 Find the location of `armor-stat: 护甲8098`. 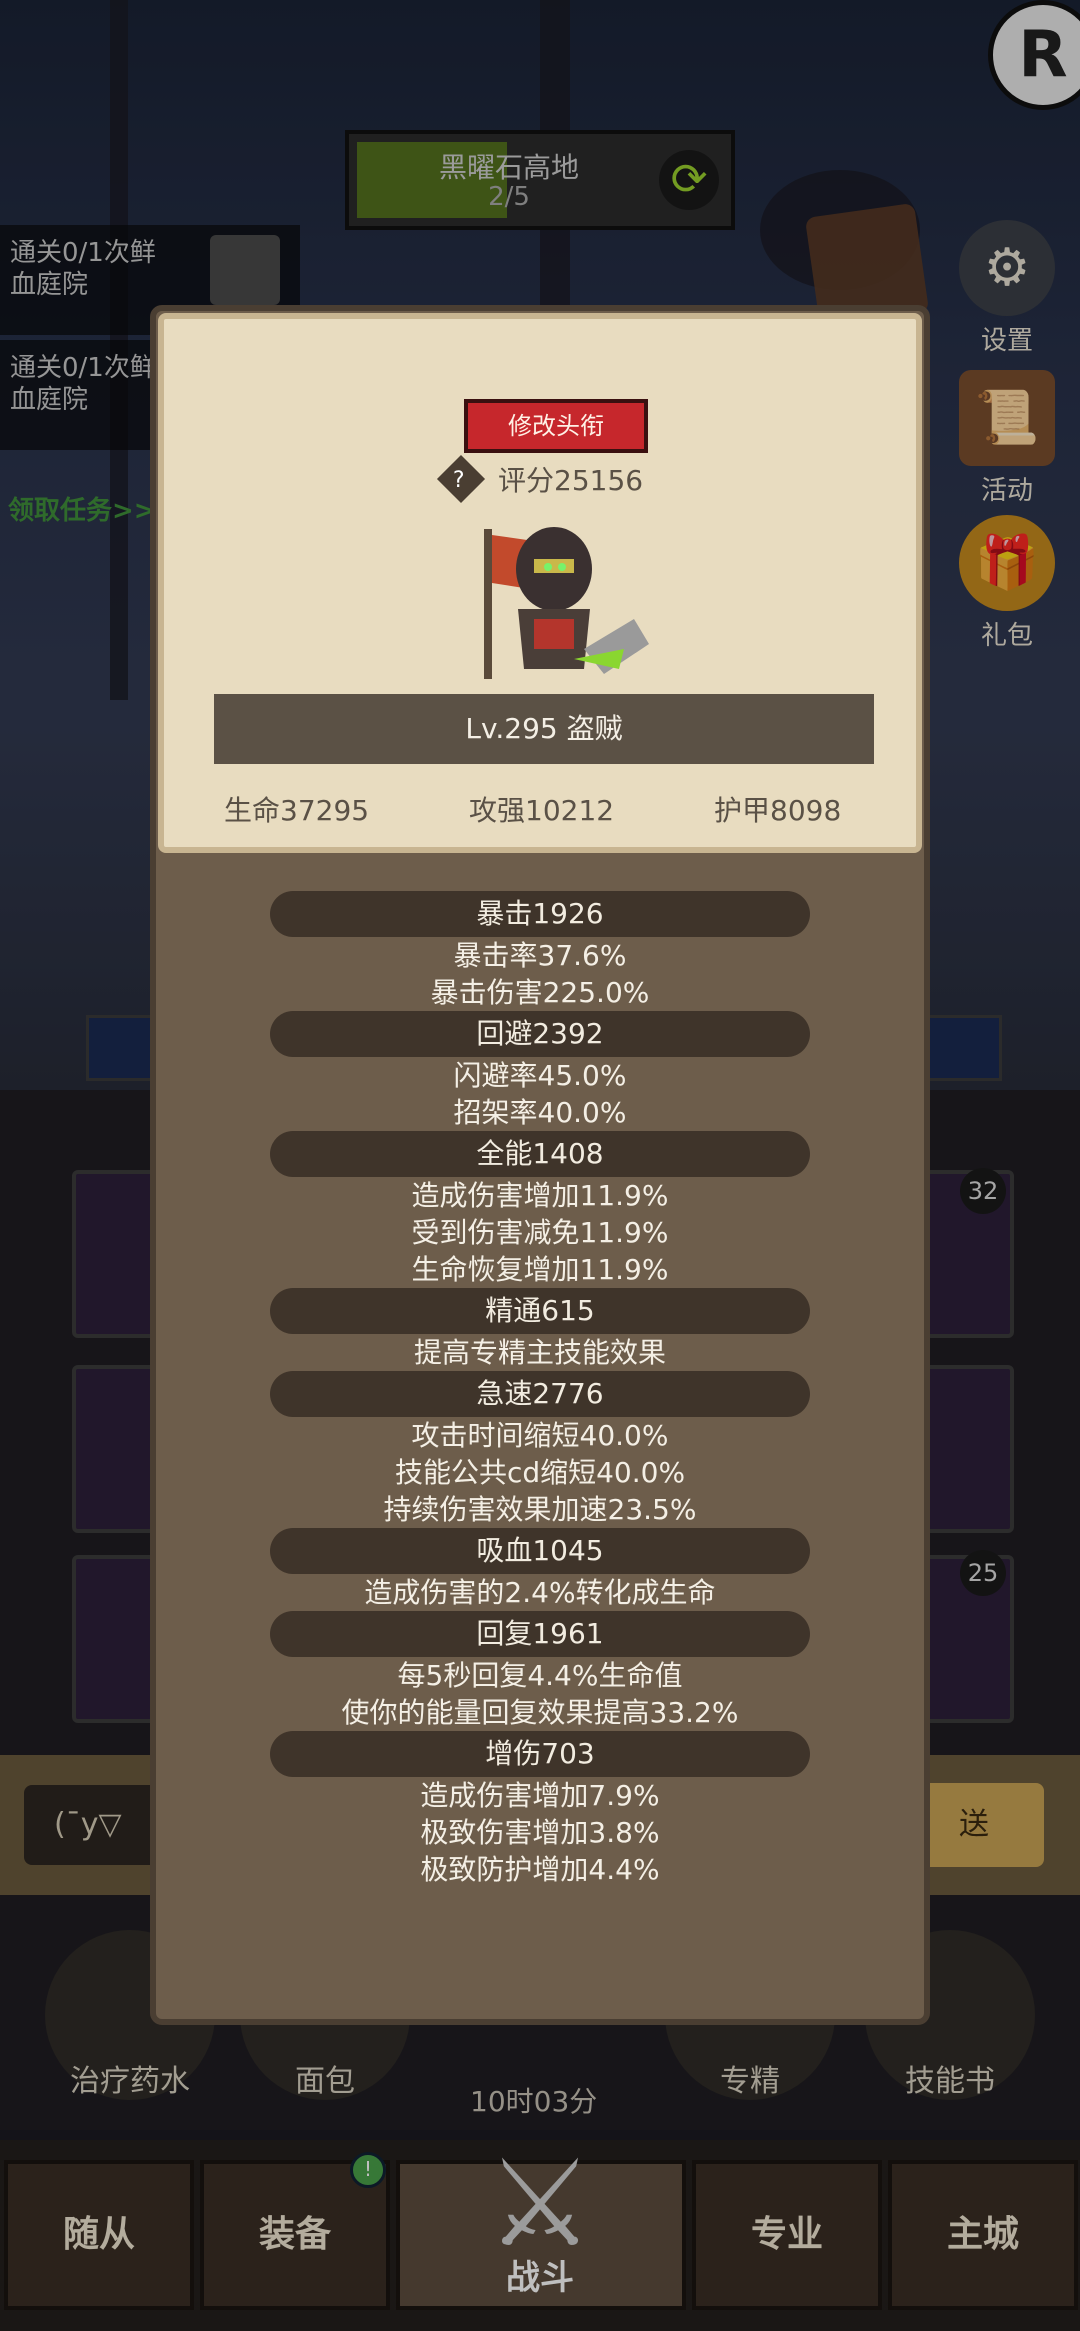

armor-stat: 护甲8098 is located at coordinates (778, 810).